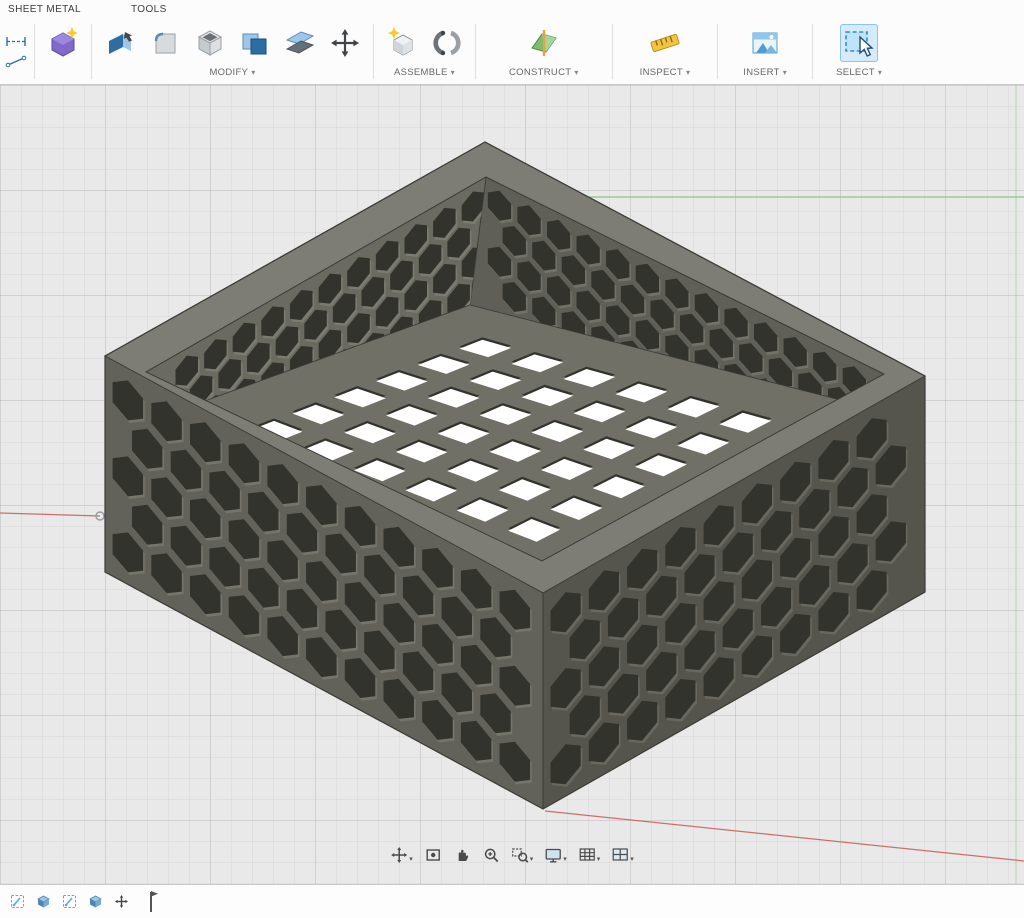 The height and width of the screenshot is (918, 1024). Describe the element at coordinates (544, 72) in the screenshot. I see `construct-menu: CONSTRUCT` at that location.